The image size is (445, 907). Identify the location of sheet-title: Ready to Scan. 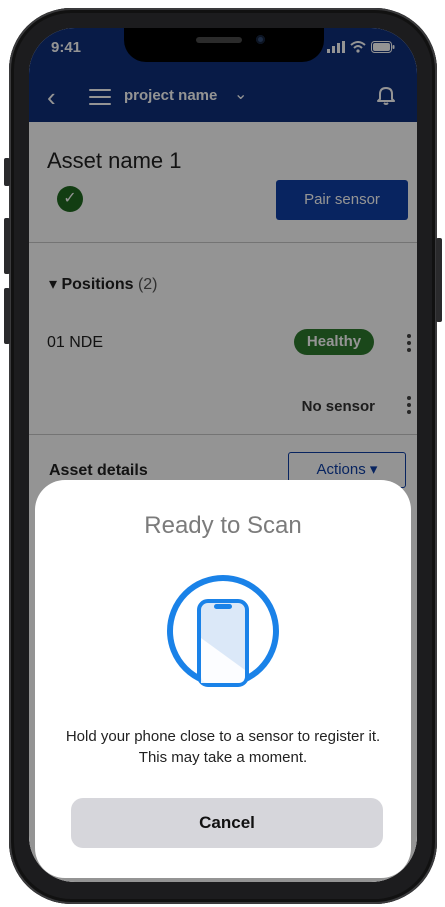
(223, 525).